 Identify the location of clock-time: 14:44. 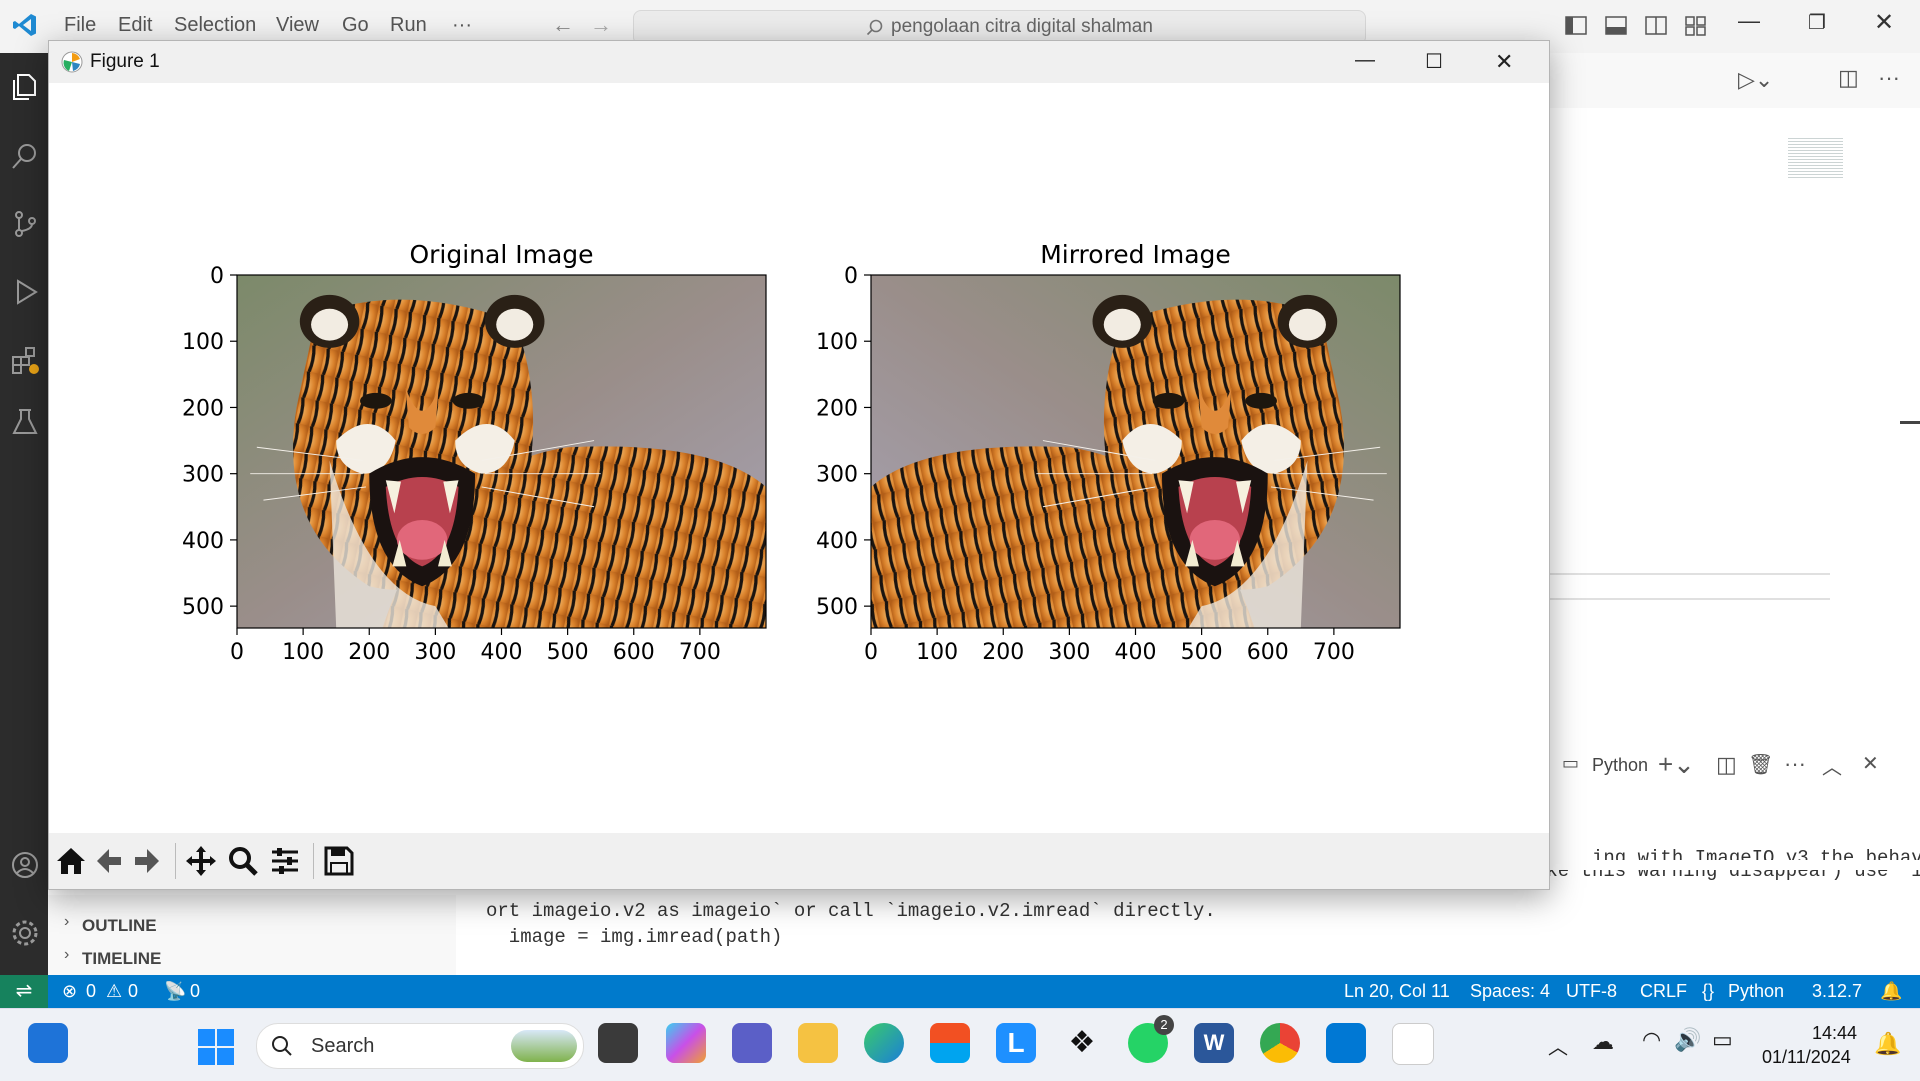
(1834, 1033).